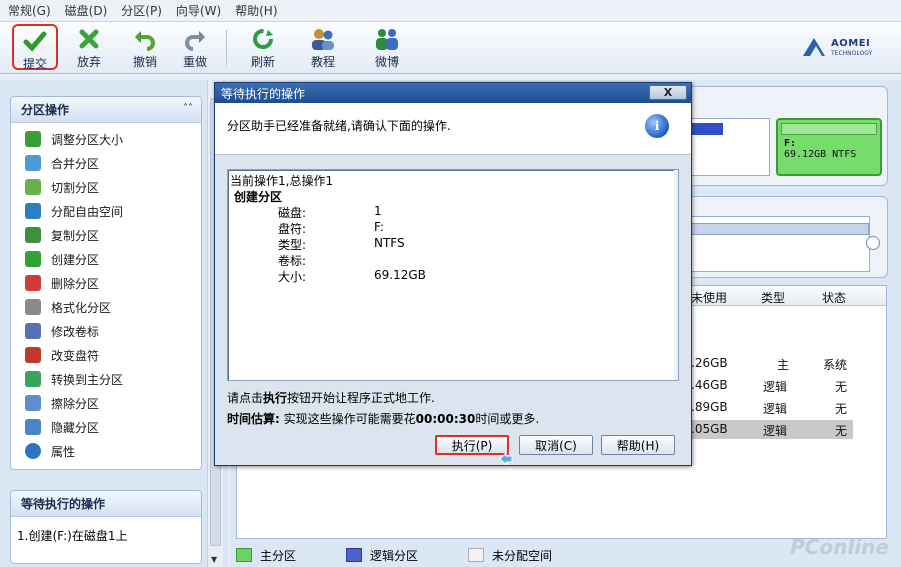 Image resolution: width=901 pixels, height=567 pixels. I want to click on redo-button: 重做, so click(195, 47).